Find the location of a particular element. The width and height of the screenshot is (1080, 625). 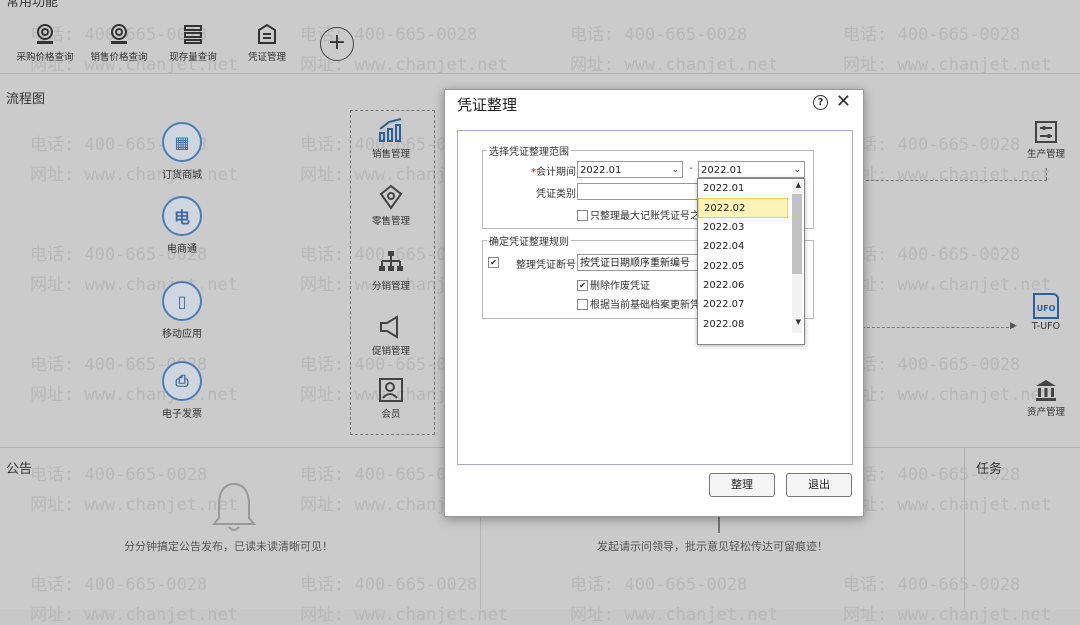

period-to-select: 2022.01 ⌄ is located at coordinates (751, 169).